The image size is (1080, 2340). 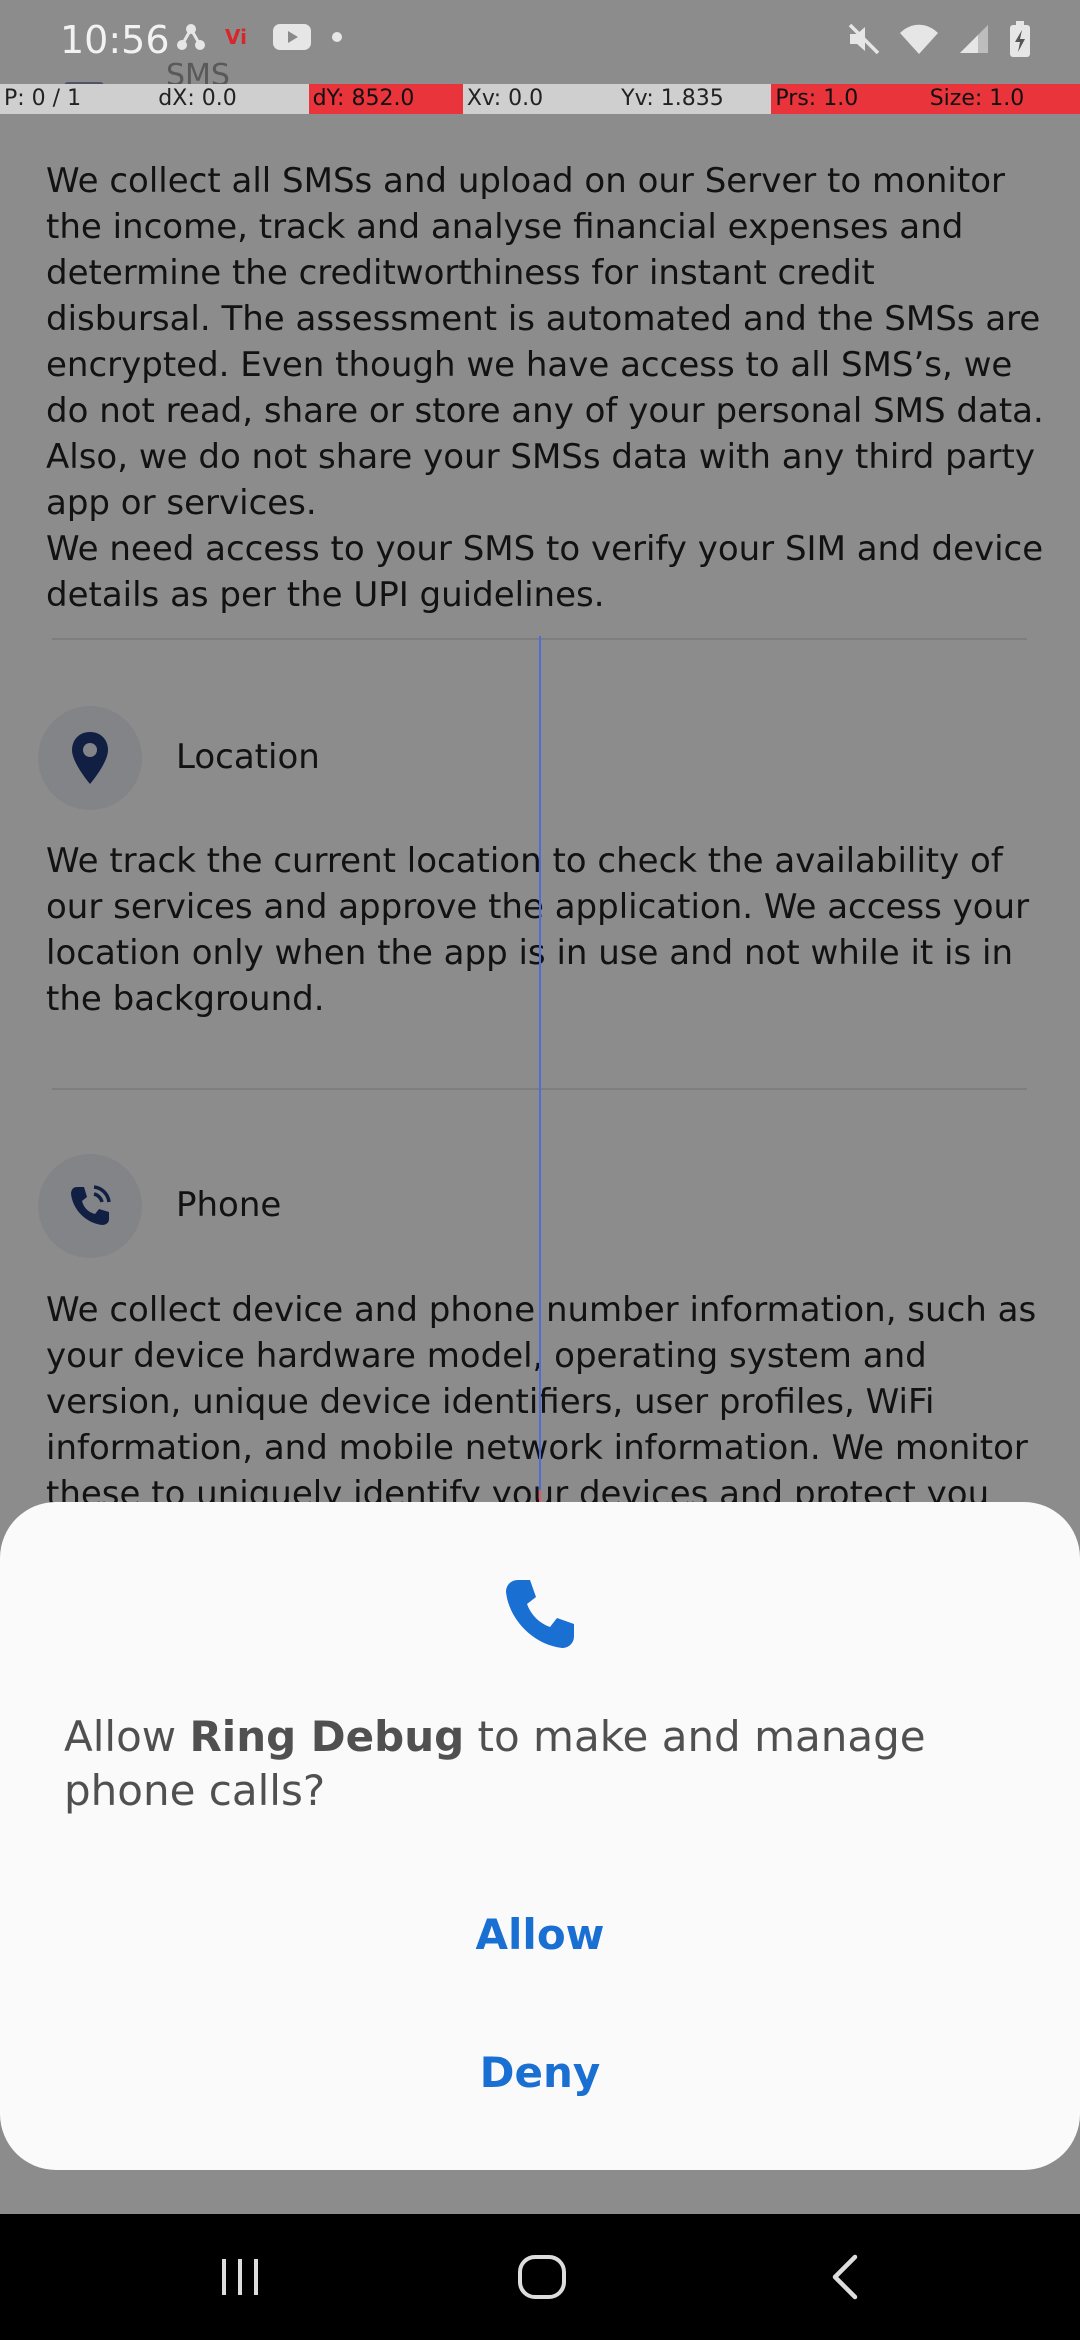 I want to click on debug-dx: dX: 0.0, so click(x=231, y=99).